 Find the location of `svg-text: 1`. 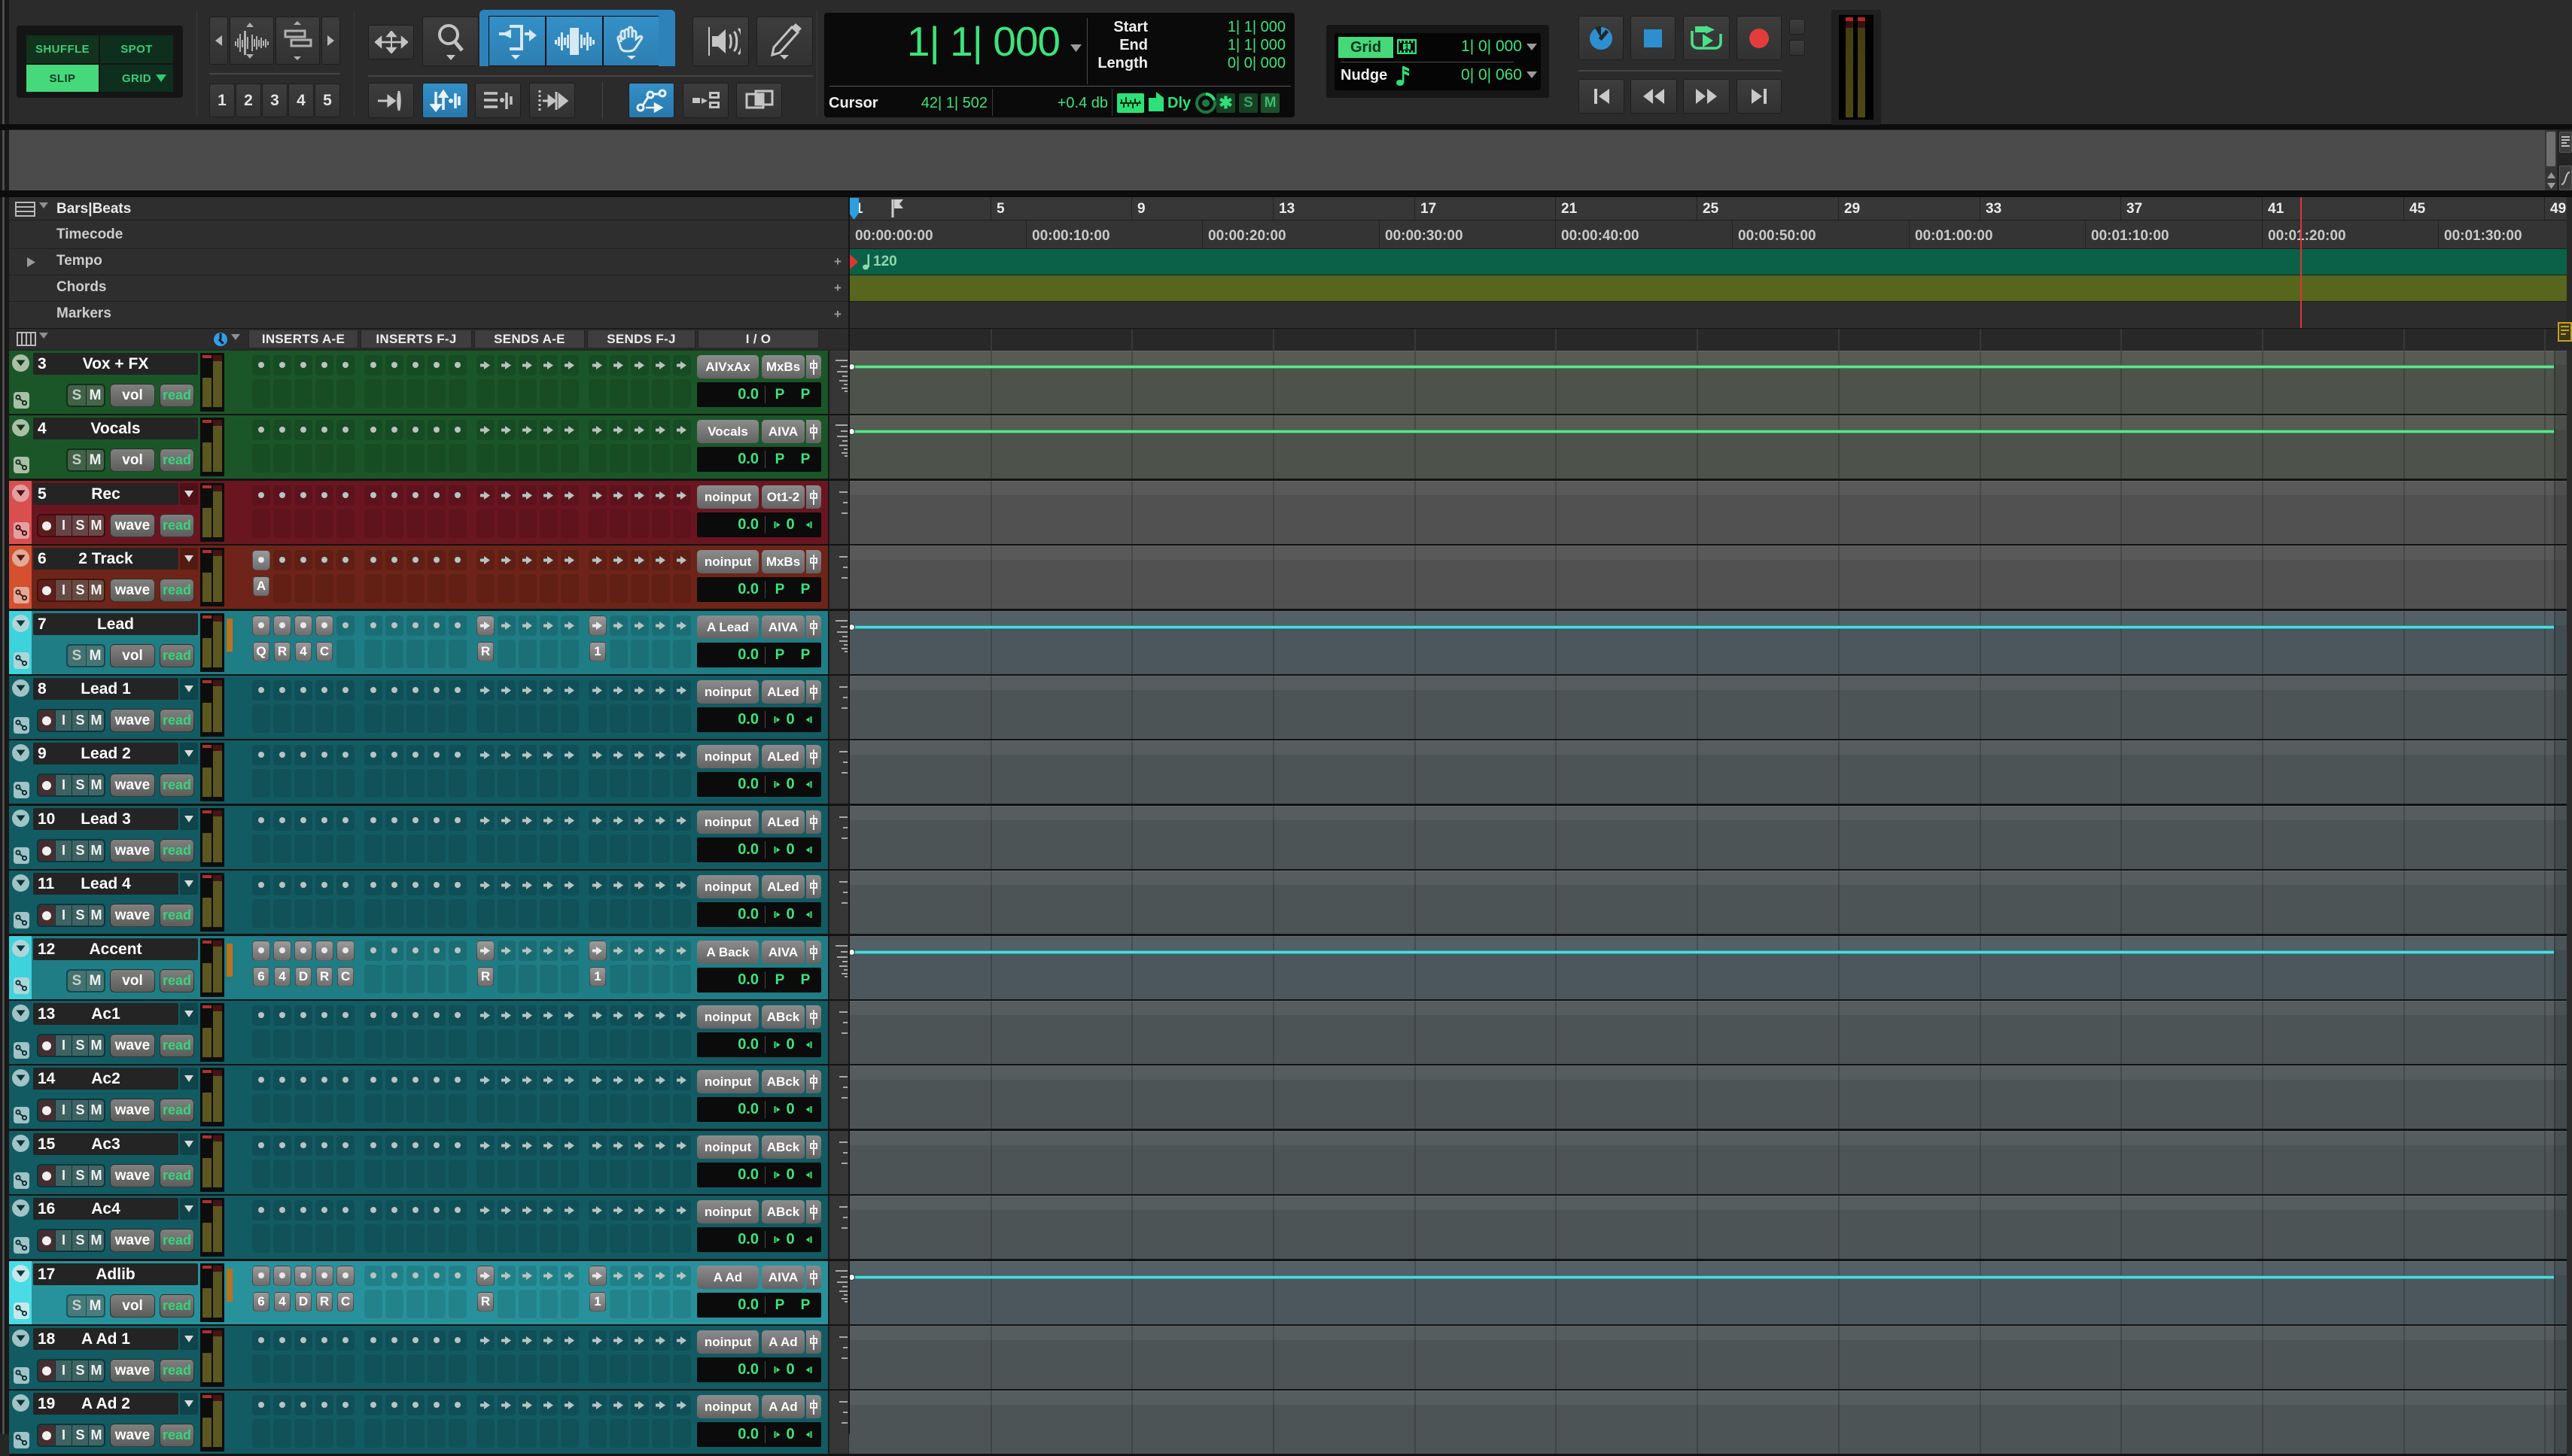

svg-text: 1 is located at coordinates (1406, 47).